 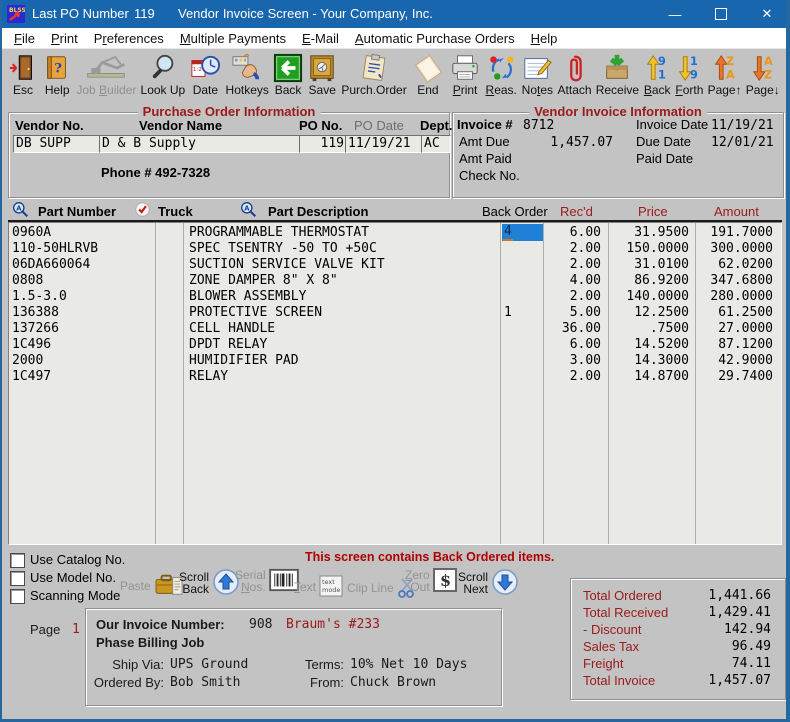 I want to click on recd-header: Rec'd, so click(x=576, y=211).